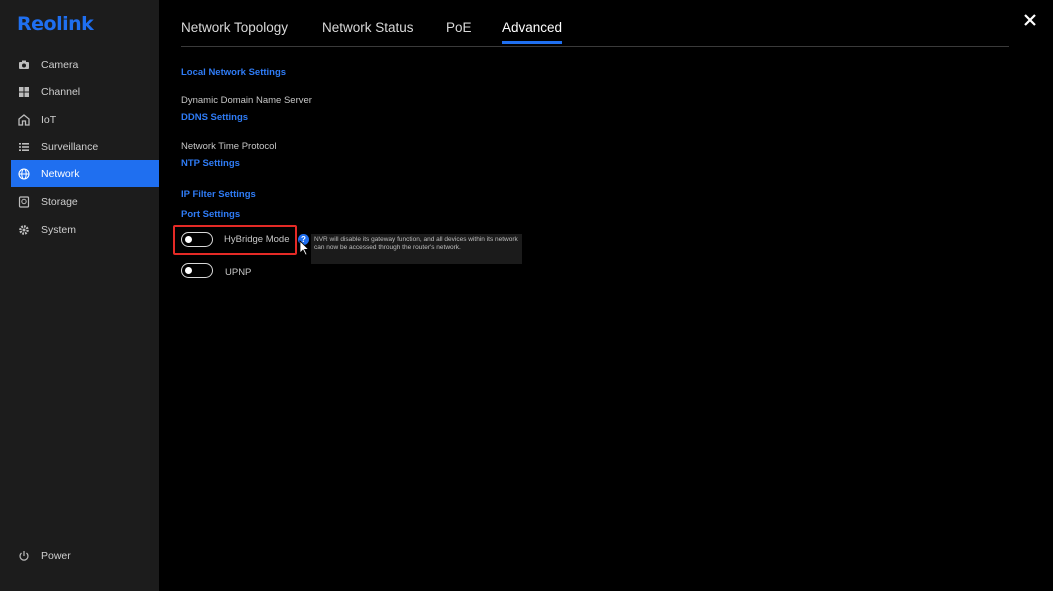 This screenshot has width=1053, height=591. What do you see at coordinates (85, 556) in the screenshot?
I see `power-button: Power` at bounding box center [85, 556].